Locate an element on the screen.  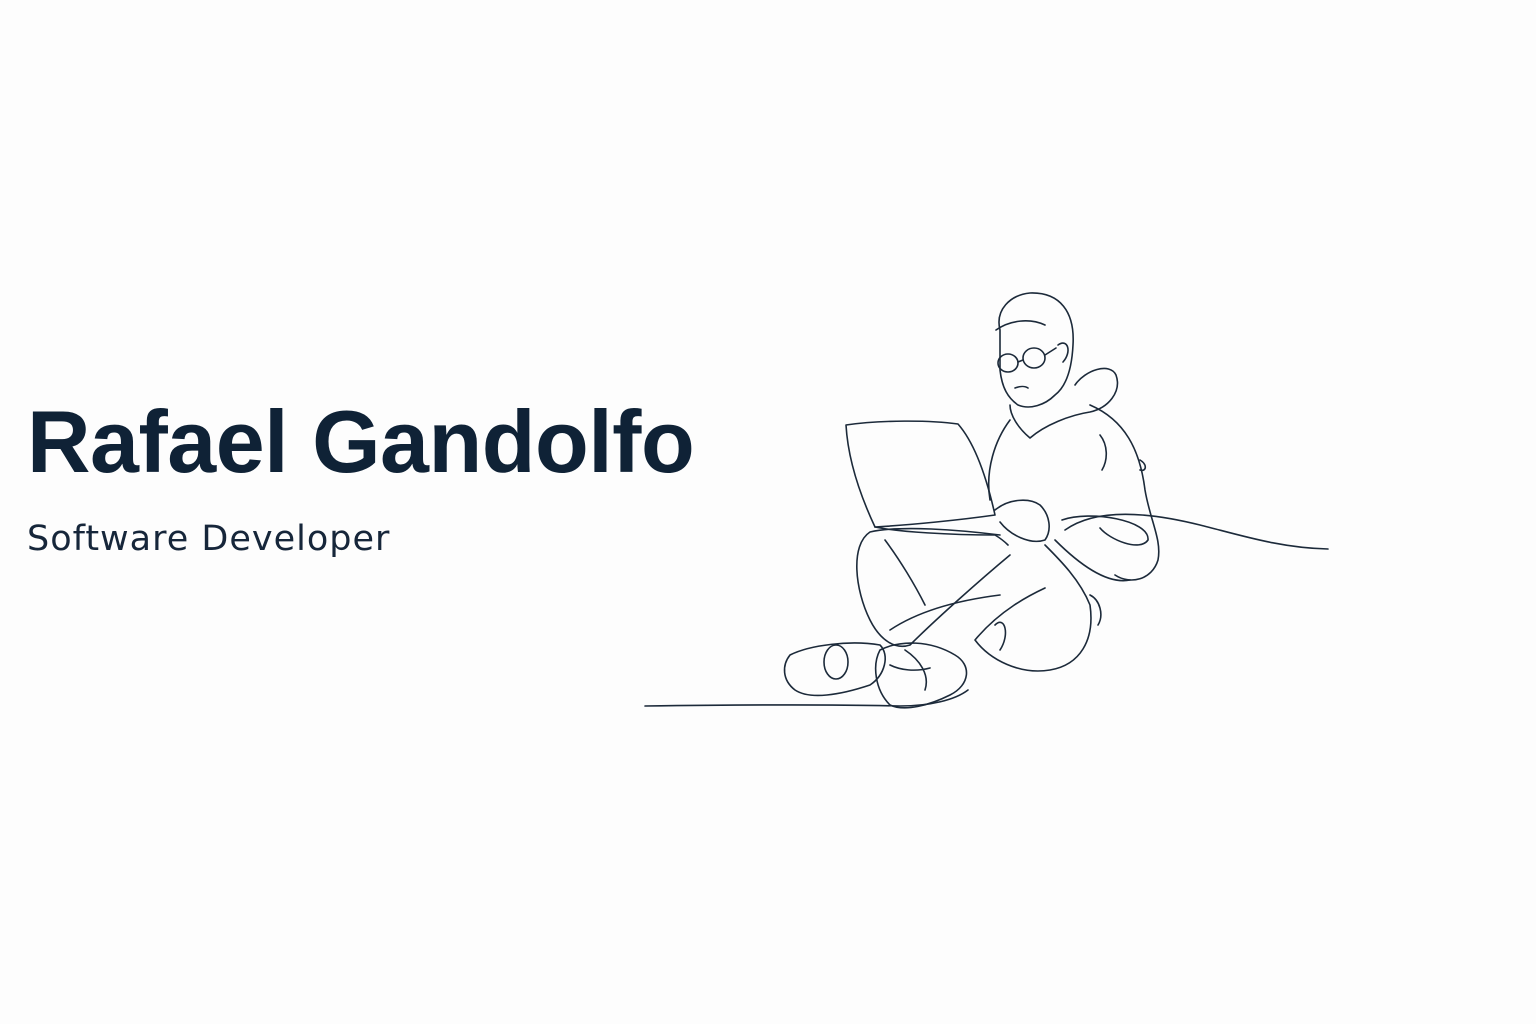
leg-right is located at coordinates (1033, 608).